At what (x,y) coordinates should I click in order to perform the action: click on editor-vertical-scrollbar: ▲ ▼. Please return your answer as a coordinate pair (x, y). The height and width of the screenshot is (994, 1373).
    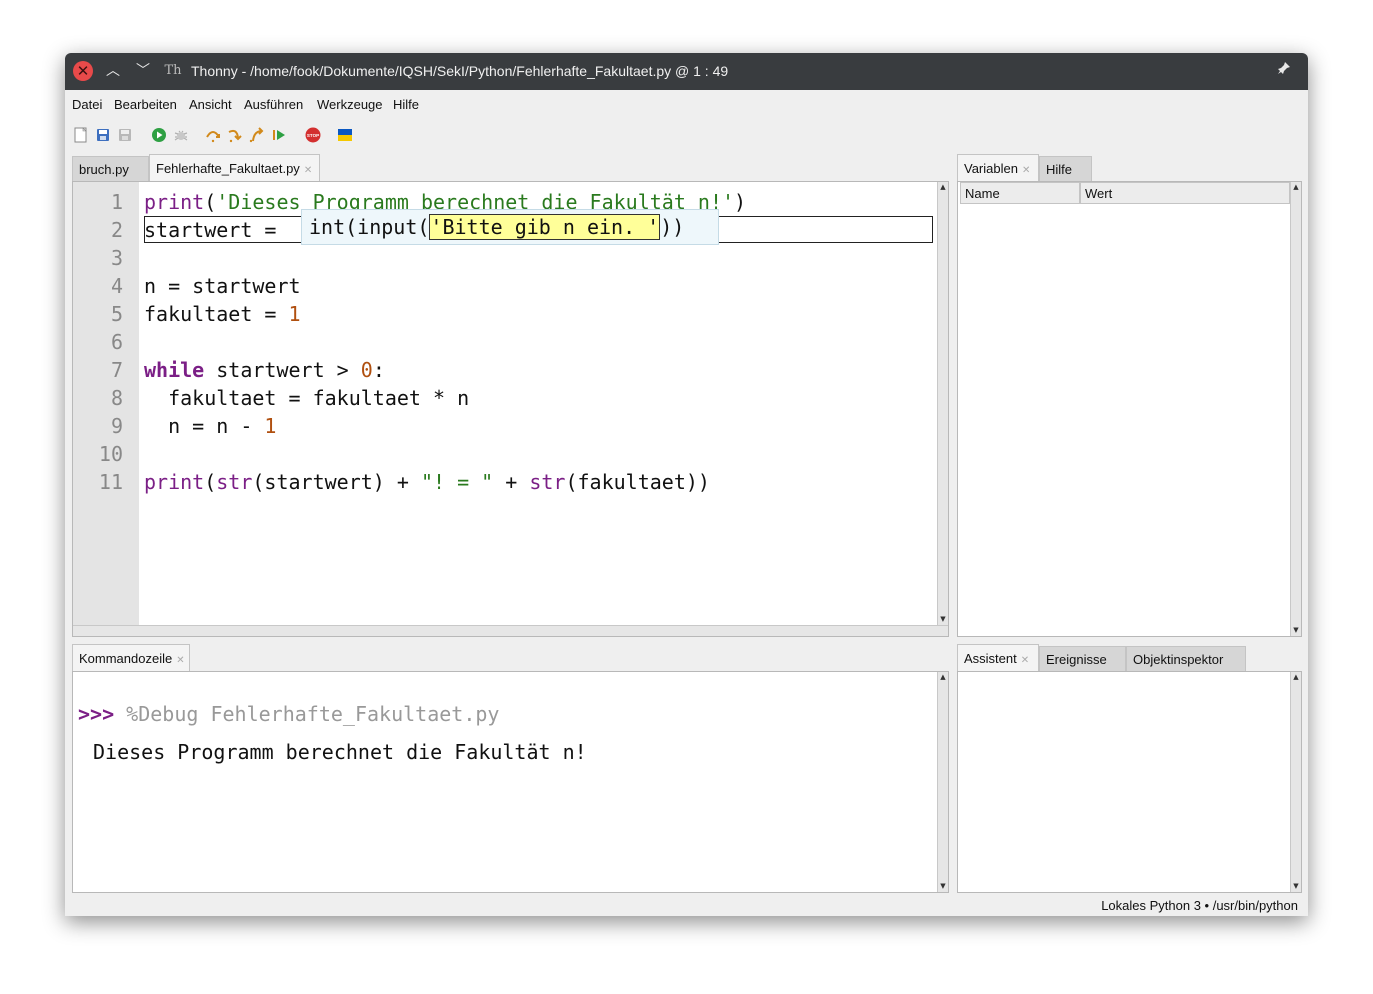
    Looking at the image, I should click on (942, 403).